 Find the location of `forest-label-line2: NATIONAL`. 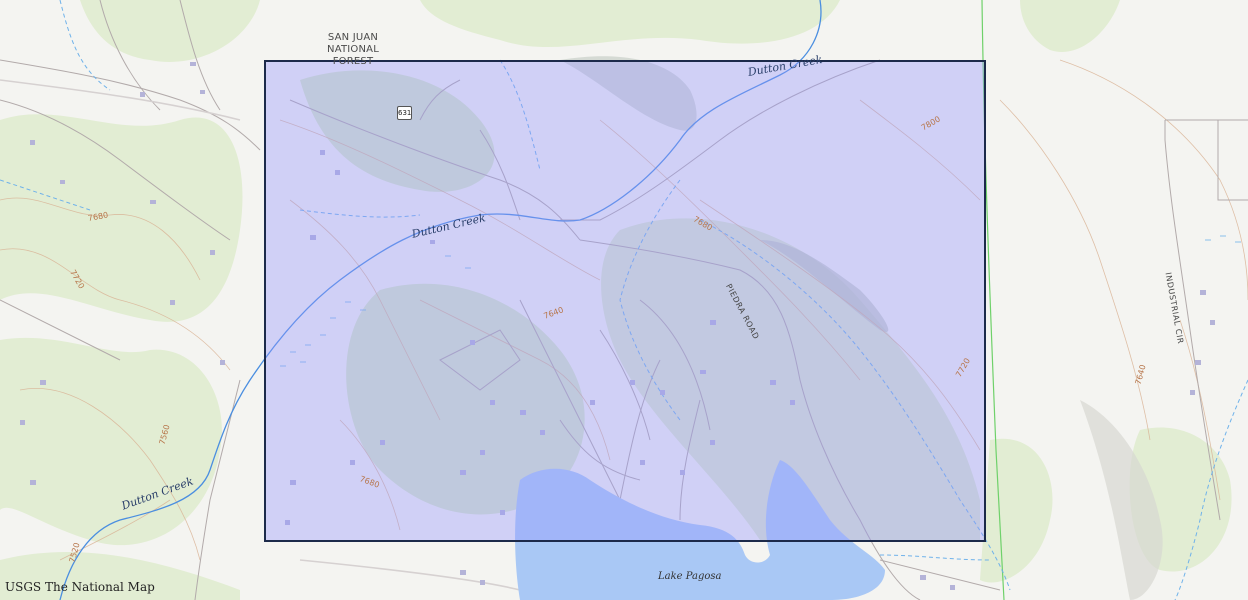

forest-label-line2: NATIONAL is located at coordinates (353, 49).